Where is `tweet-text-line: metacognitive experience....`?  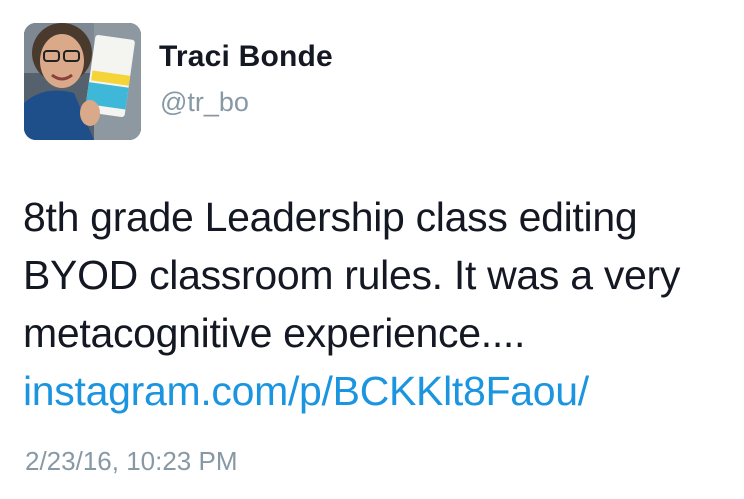
tweet-text-line: metacognitive experience.... is located at coordinates (274, 333).